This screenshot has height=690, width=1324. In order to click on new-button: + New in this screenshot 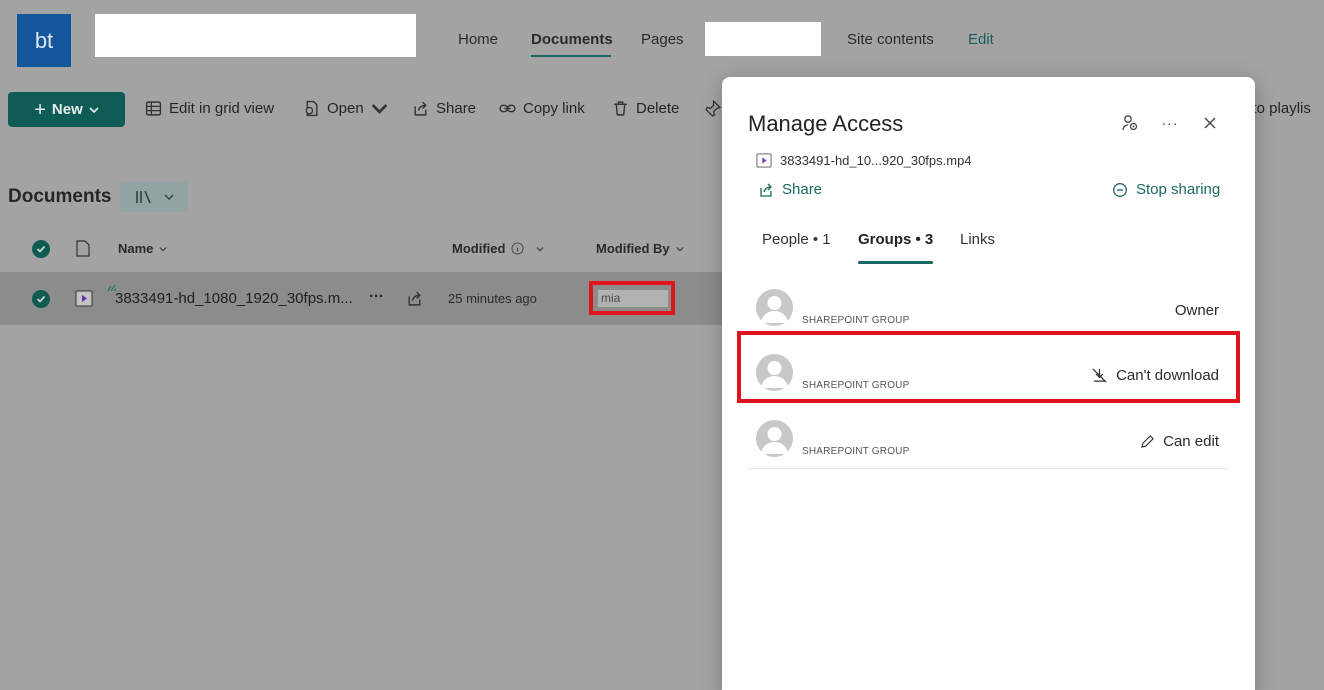, I will do `click(66, 109)`.